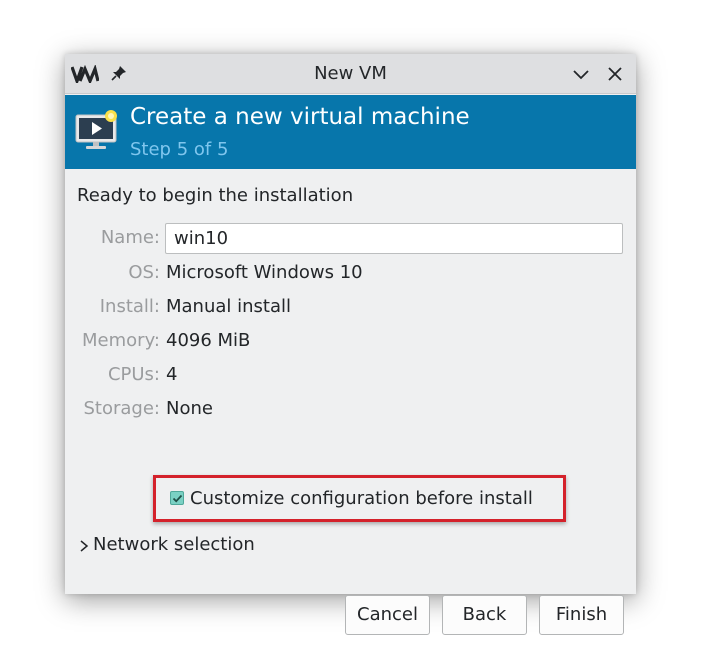 Image resolution: width=701 pixels, height=671 pixels. I want to click on name-label: Name:, so click(130, 237).